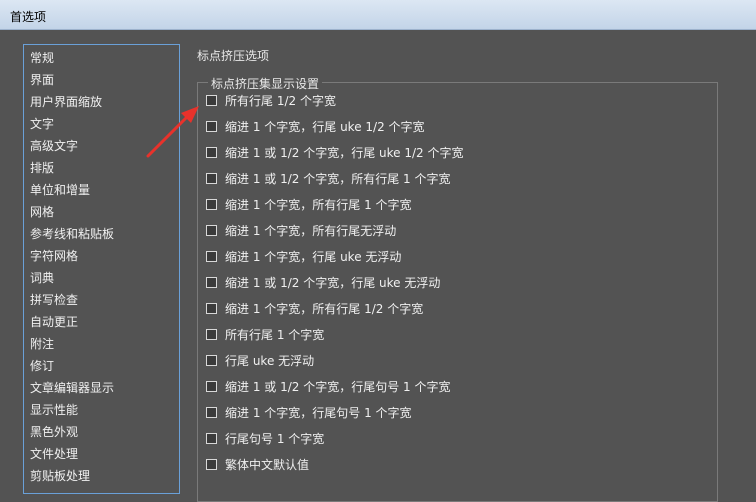  I want to click on option-label: 所有行尾 1/2 个字宽, so click(280, 100).